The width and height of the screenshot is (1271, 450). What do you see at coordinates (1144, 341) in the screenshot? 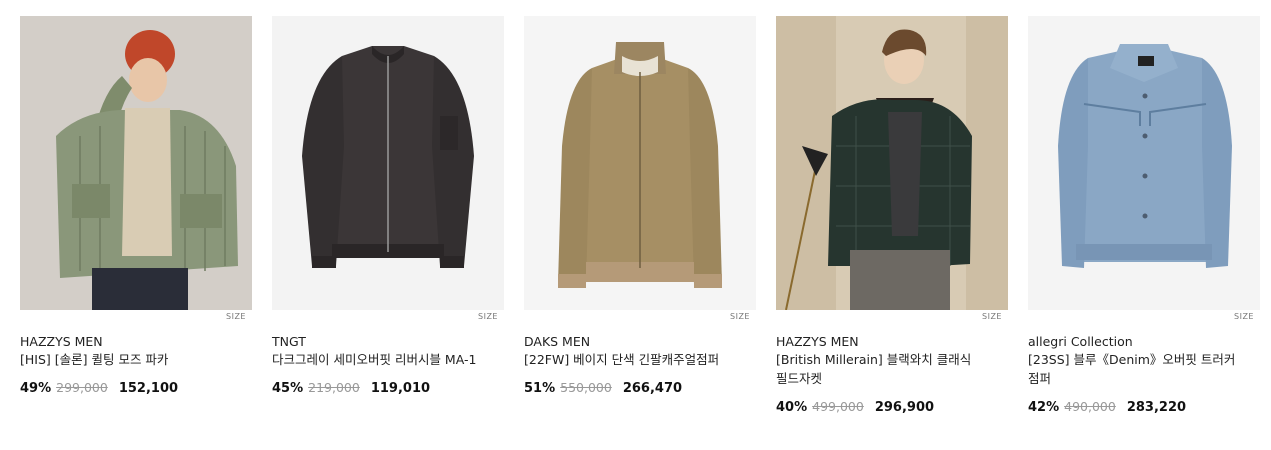
I see `product-brand: allegri Collection` at bounding box center [1144, 341].